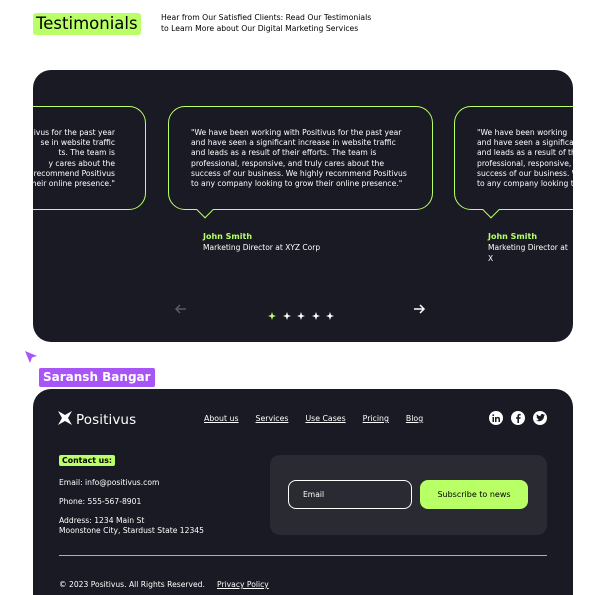 This screenshot has height=595, width=606. What do you see at coordinates (325, 418) in the screenshot?
I see `nav-use-cases: Use Cases` at bounding box center [325, 418].